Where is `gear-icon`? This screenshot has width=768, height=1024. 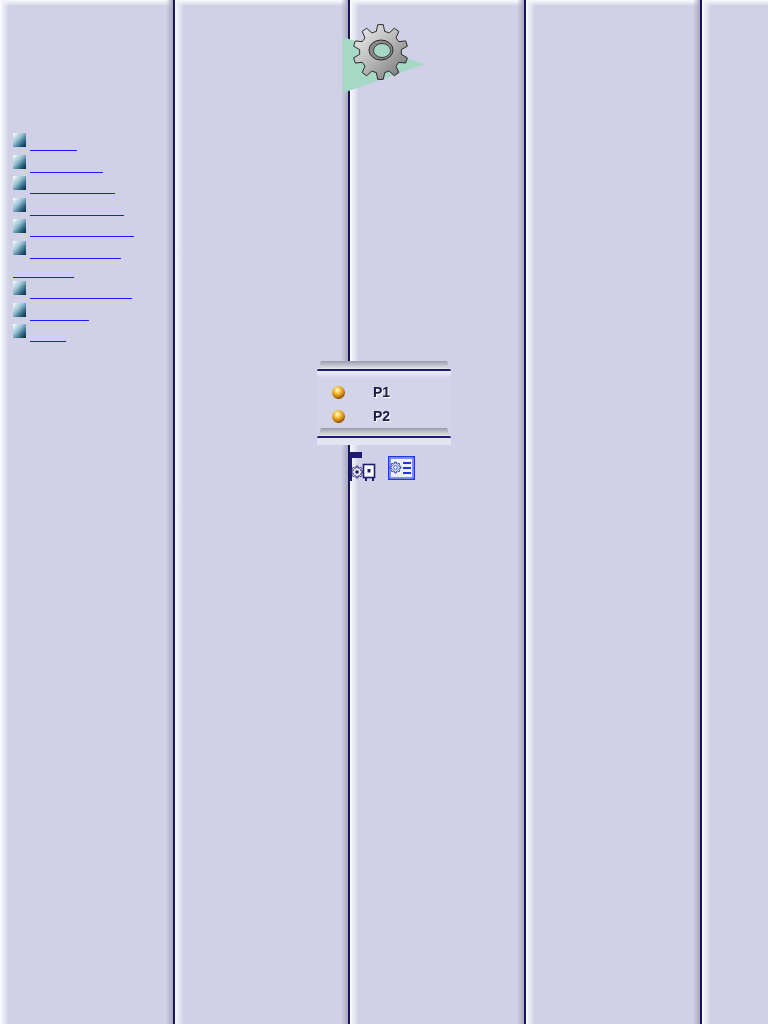 gear-icon is located at coordinates (384, 59).